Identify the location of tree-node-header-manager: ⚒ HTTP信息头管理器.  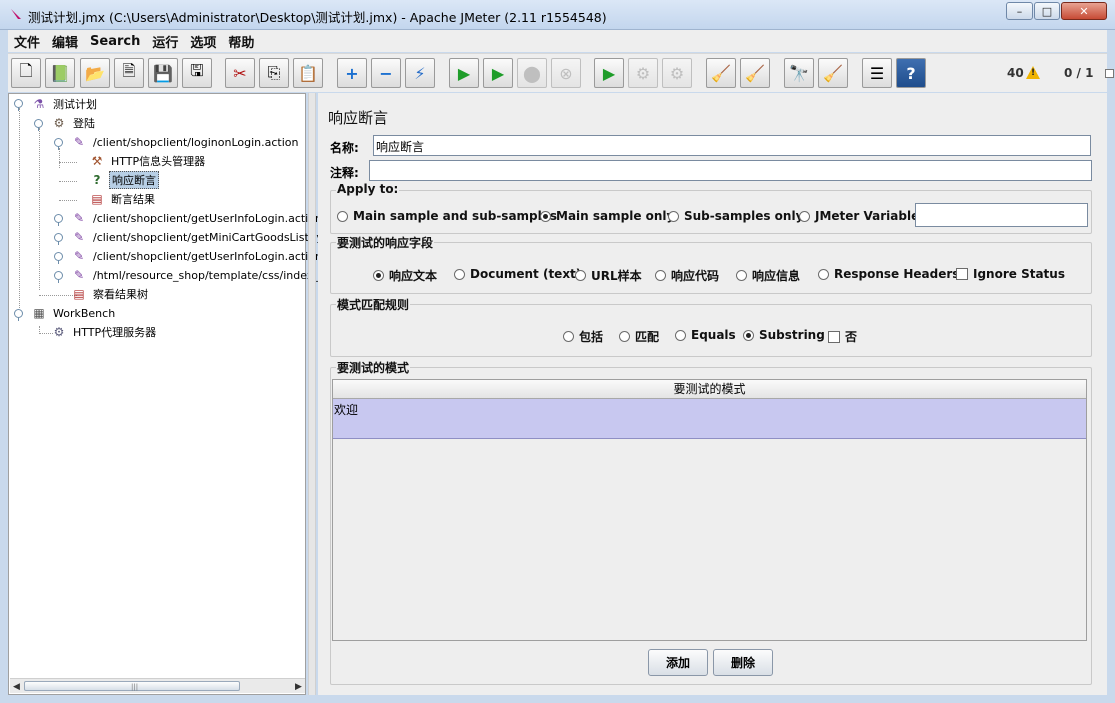
(148, 161).